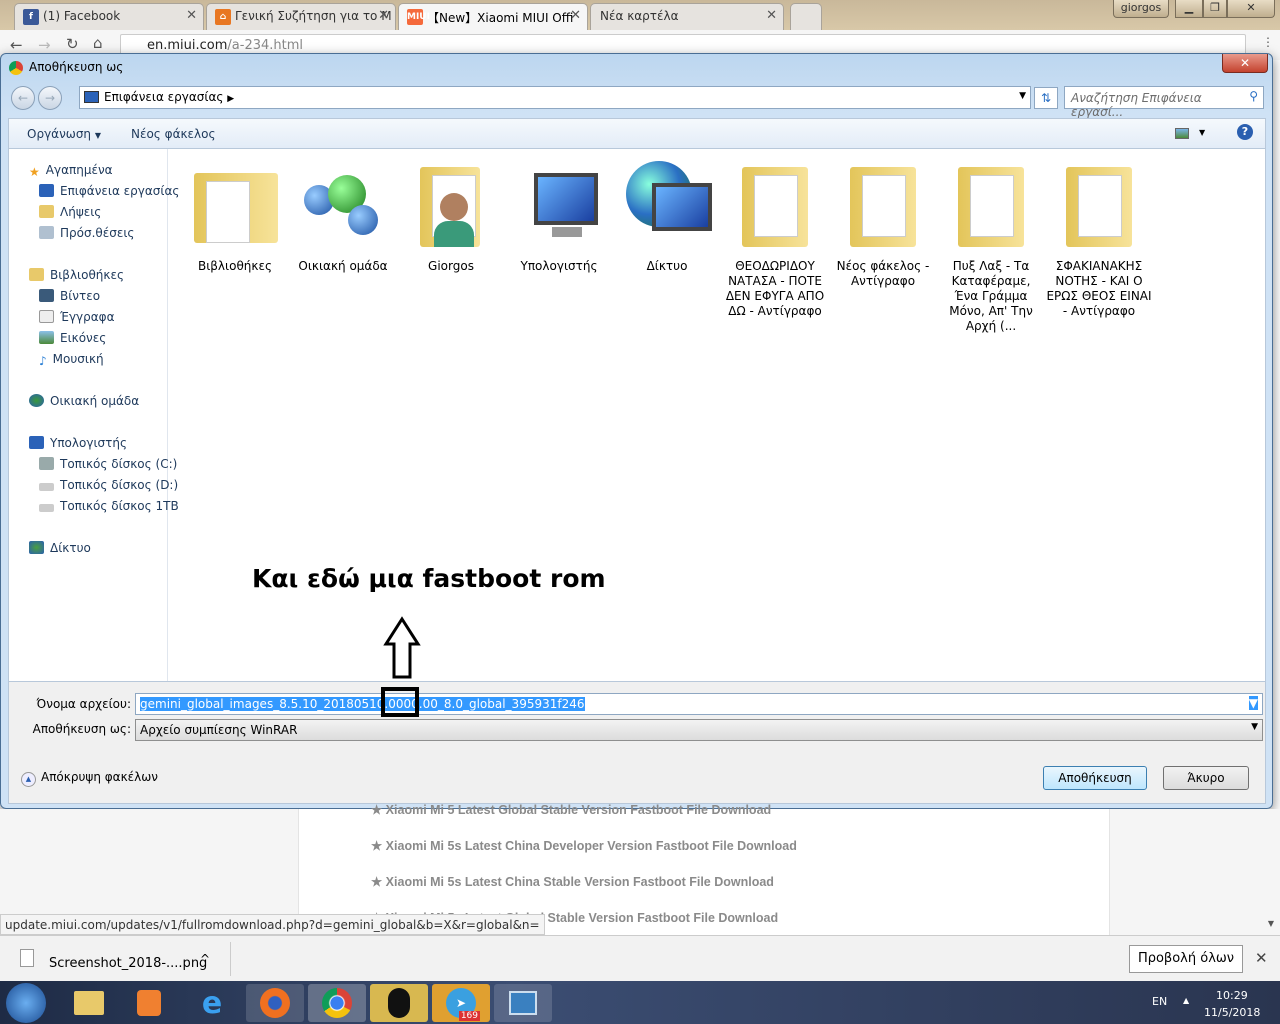 The width and height of the screenshot is (1280, 1024). What do you see at coordinates (1189, 9) in the screenshot?
I see `minimize-button: ▁` at bounding box center [1189, 9].